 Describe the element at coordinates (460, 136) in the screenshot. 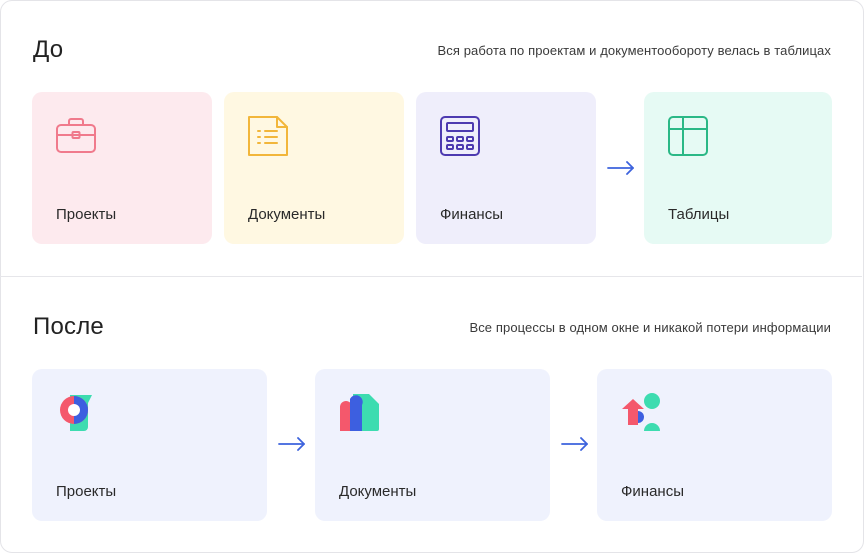

I see `calculator-icon` at that location.